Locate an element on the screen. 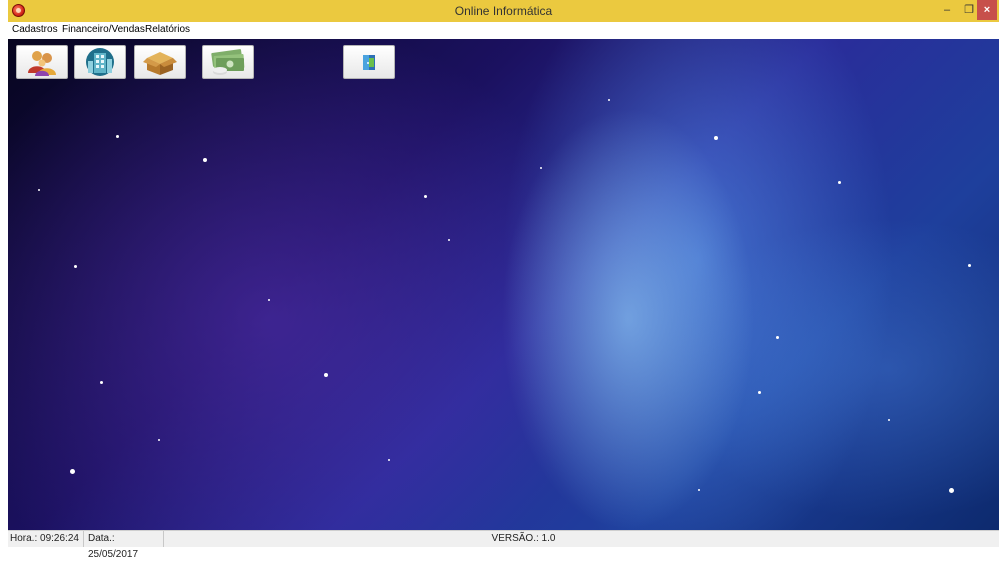  menu-cadastros: Cadastros is located at coordinates (35, 29).